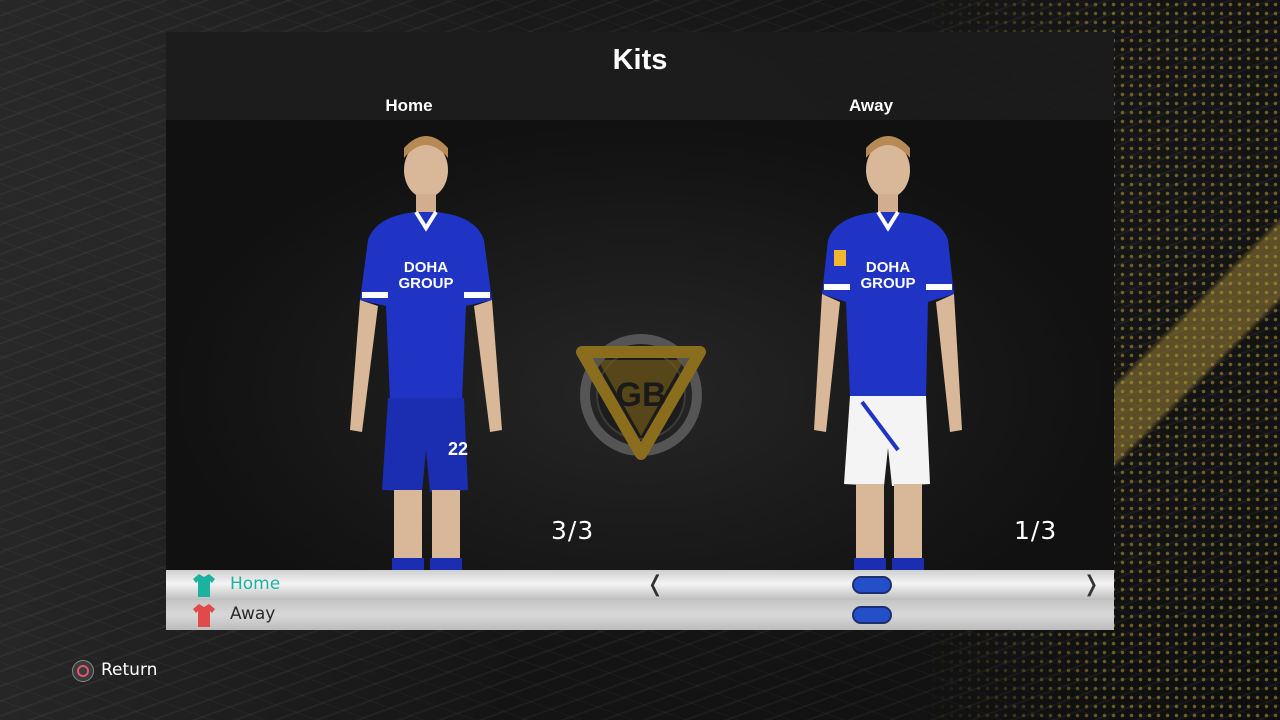 The image size is (1280, 720). What do you see at coordinates (204, 615) in the screenshot?
I see `red-shirt-icon` at bounding box center [204, 615].